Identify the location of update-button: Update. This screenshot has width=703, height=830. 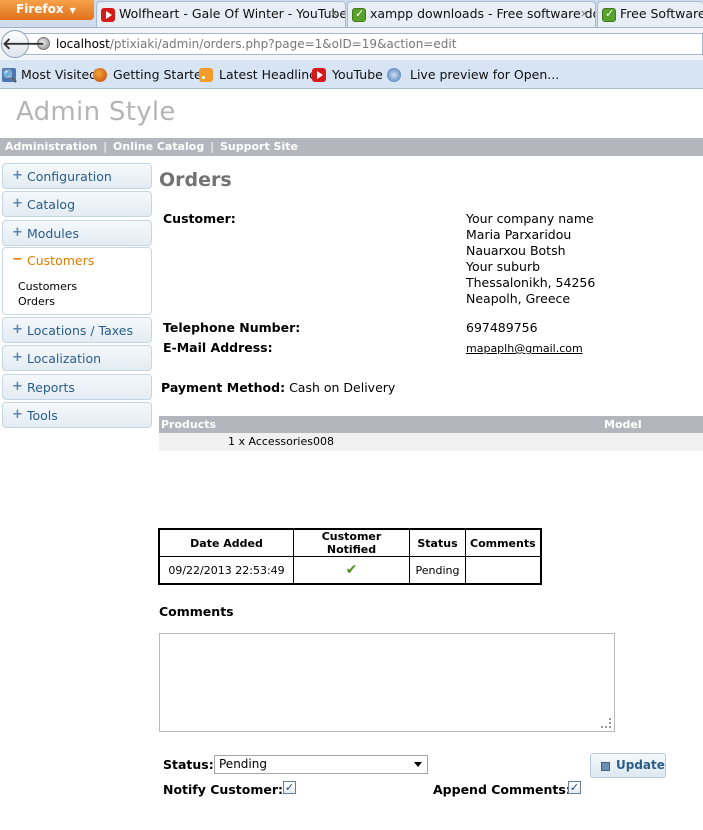
(628, 765).